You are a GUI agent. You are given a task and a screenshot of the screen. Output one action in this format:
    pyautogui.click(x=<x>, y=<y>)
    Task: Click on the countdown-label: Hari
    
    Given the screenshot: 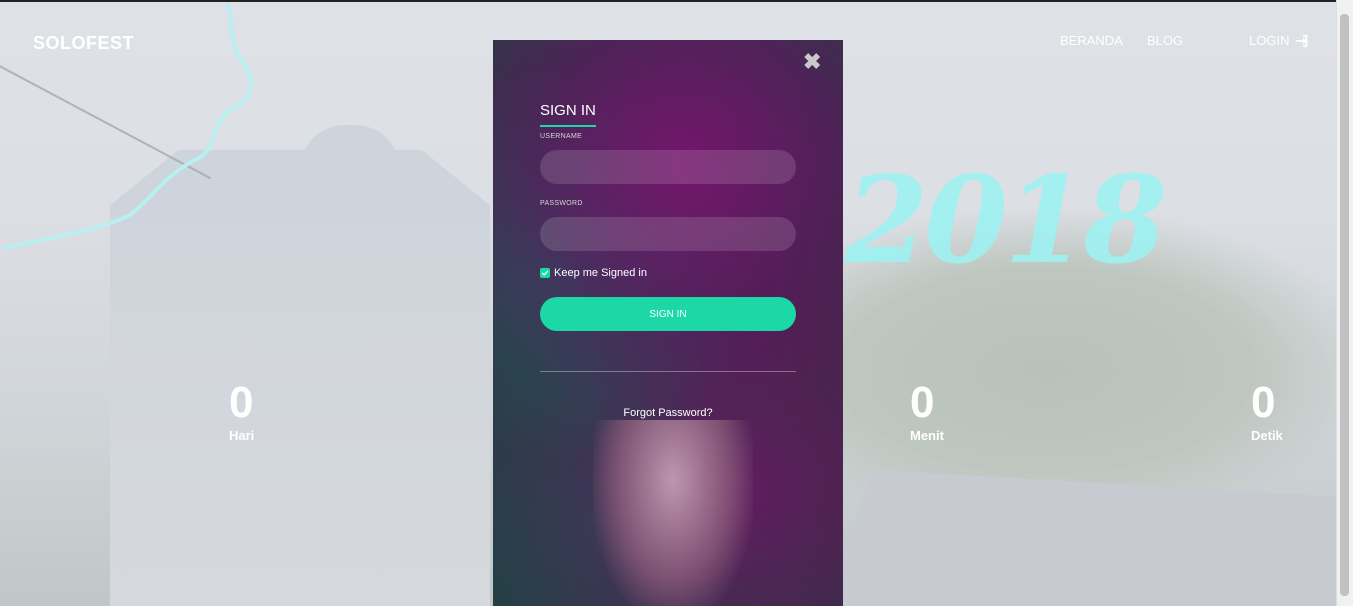 What is the action you would take?
    pyautogui.click(x=242, y=435)
    